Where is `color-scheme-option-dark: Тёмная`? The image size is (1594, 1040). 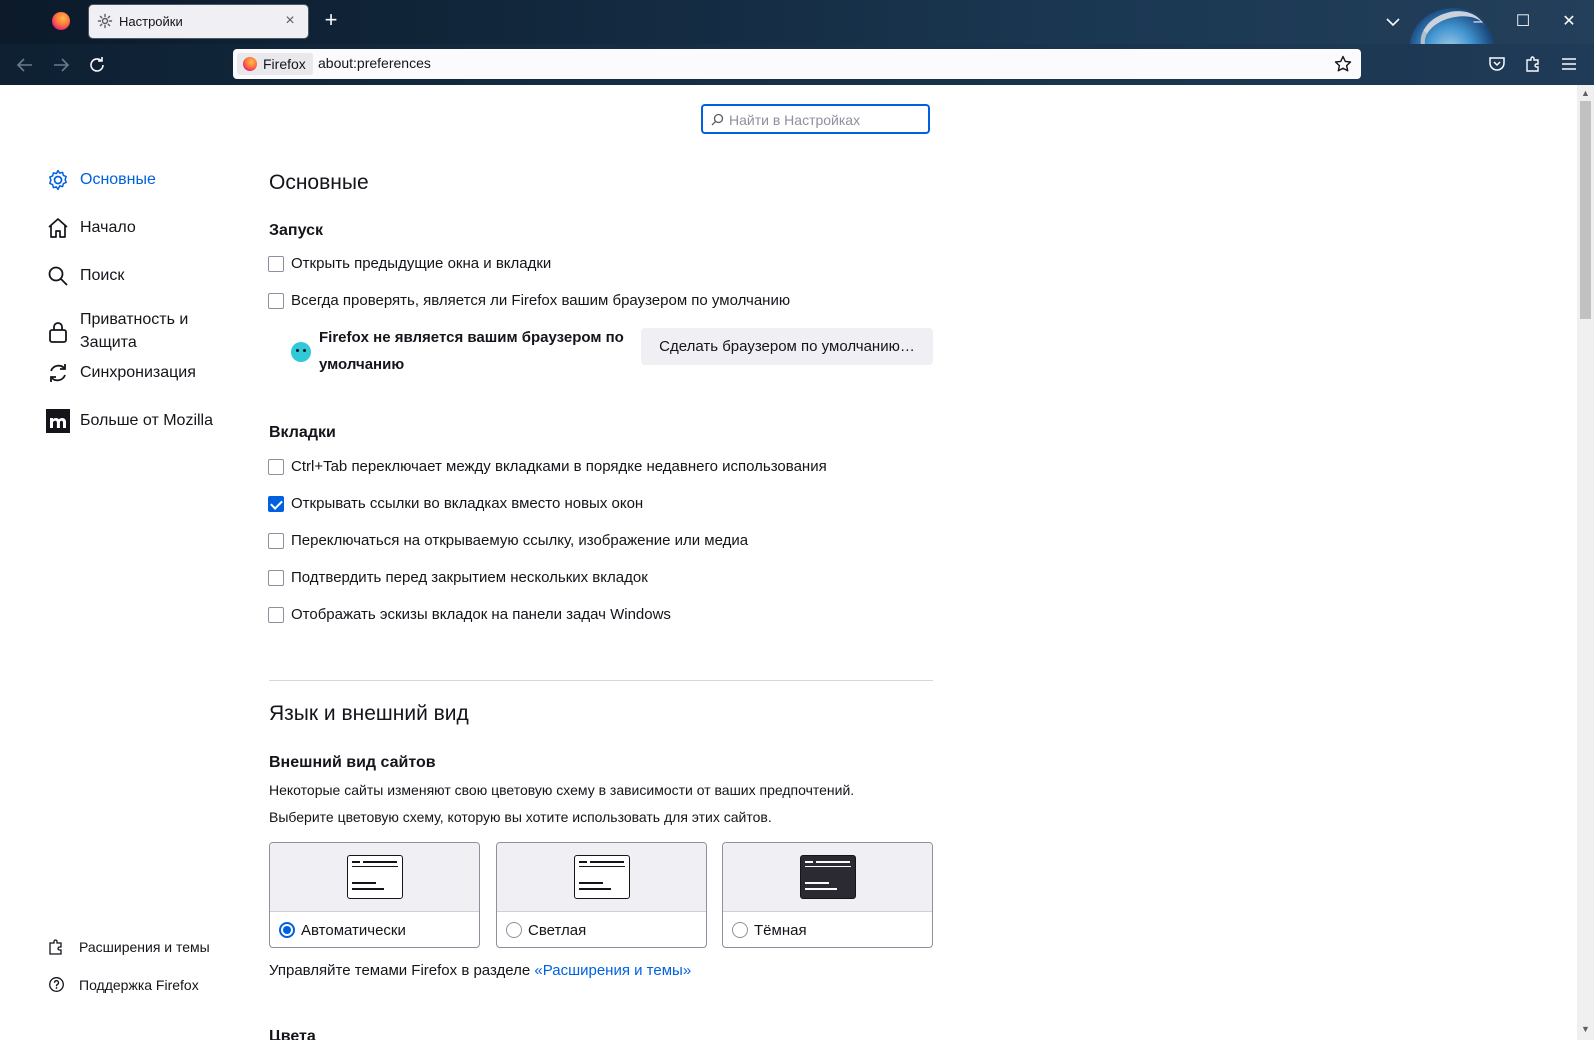
color-scheme-option-dark: Тёмная is located at coordinates (827, 895).